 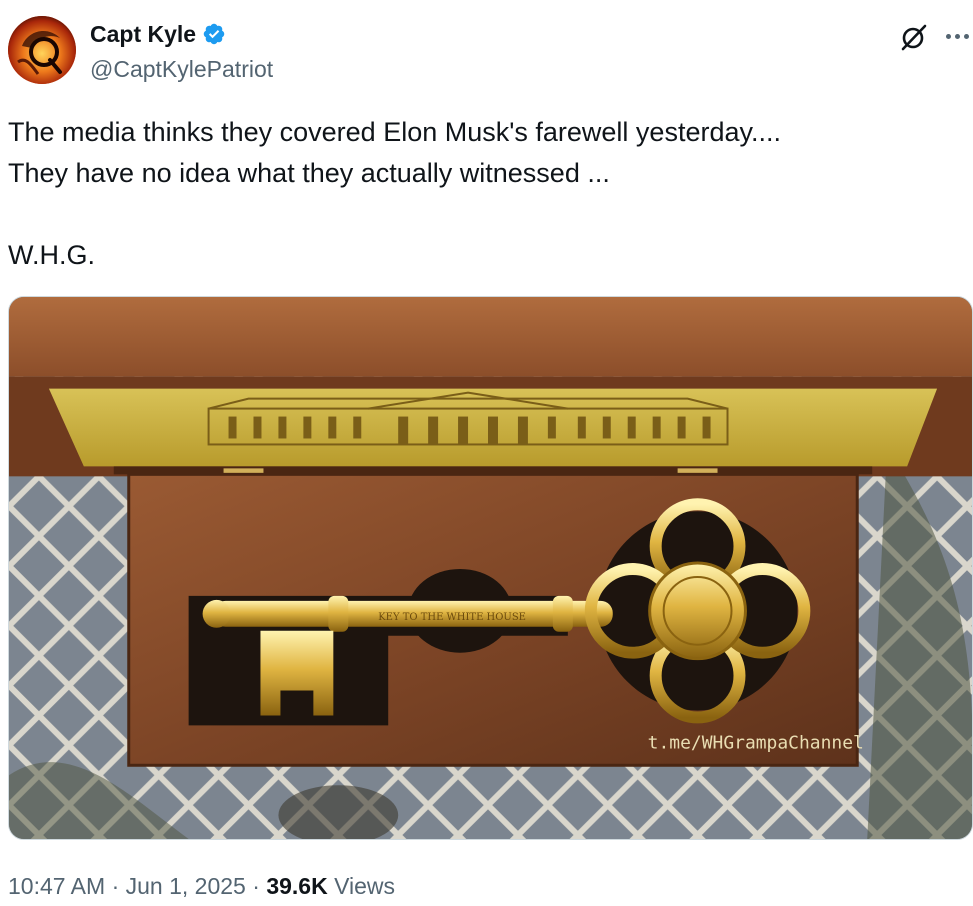 What do you see at coordinates (452, 617) in the screenshot?
I see `key-engraving: KEY TO THE WHITE HOUSE` at bounding box center [452, 617].